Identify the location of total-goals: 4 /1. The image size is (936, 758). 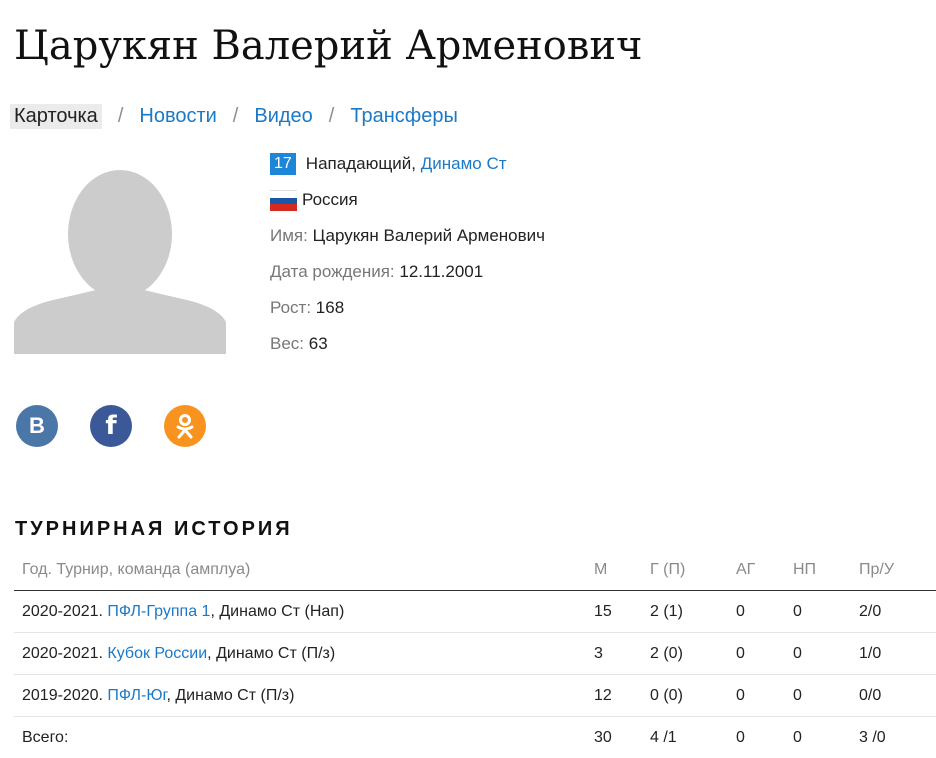
(693, 737).